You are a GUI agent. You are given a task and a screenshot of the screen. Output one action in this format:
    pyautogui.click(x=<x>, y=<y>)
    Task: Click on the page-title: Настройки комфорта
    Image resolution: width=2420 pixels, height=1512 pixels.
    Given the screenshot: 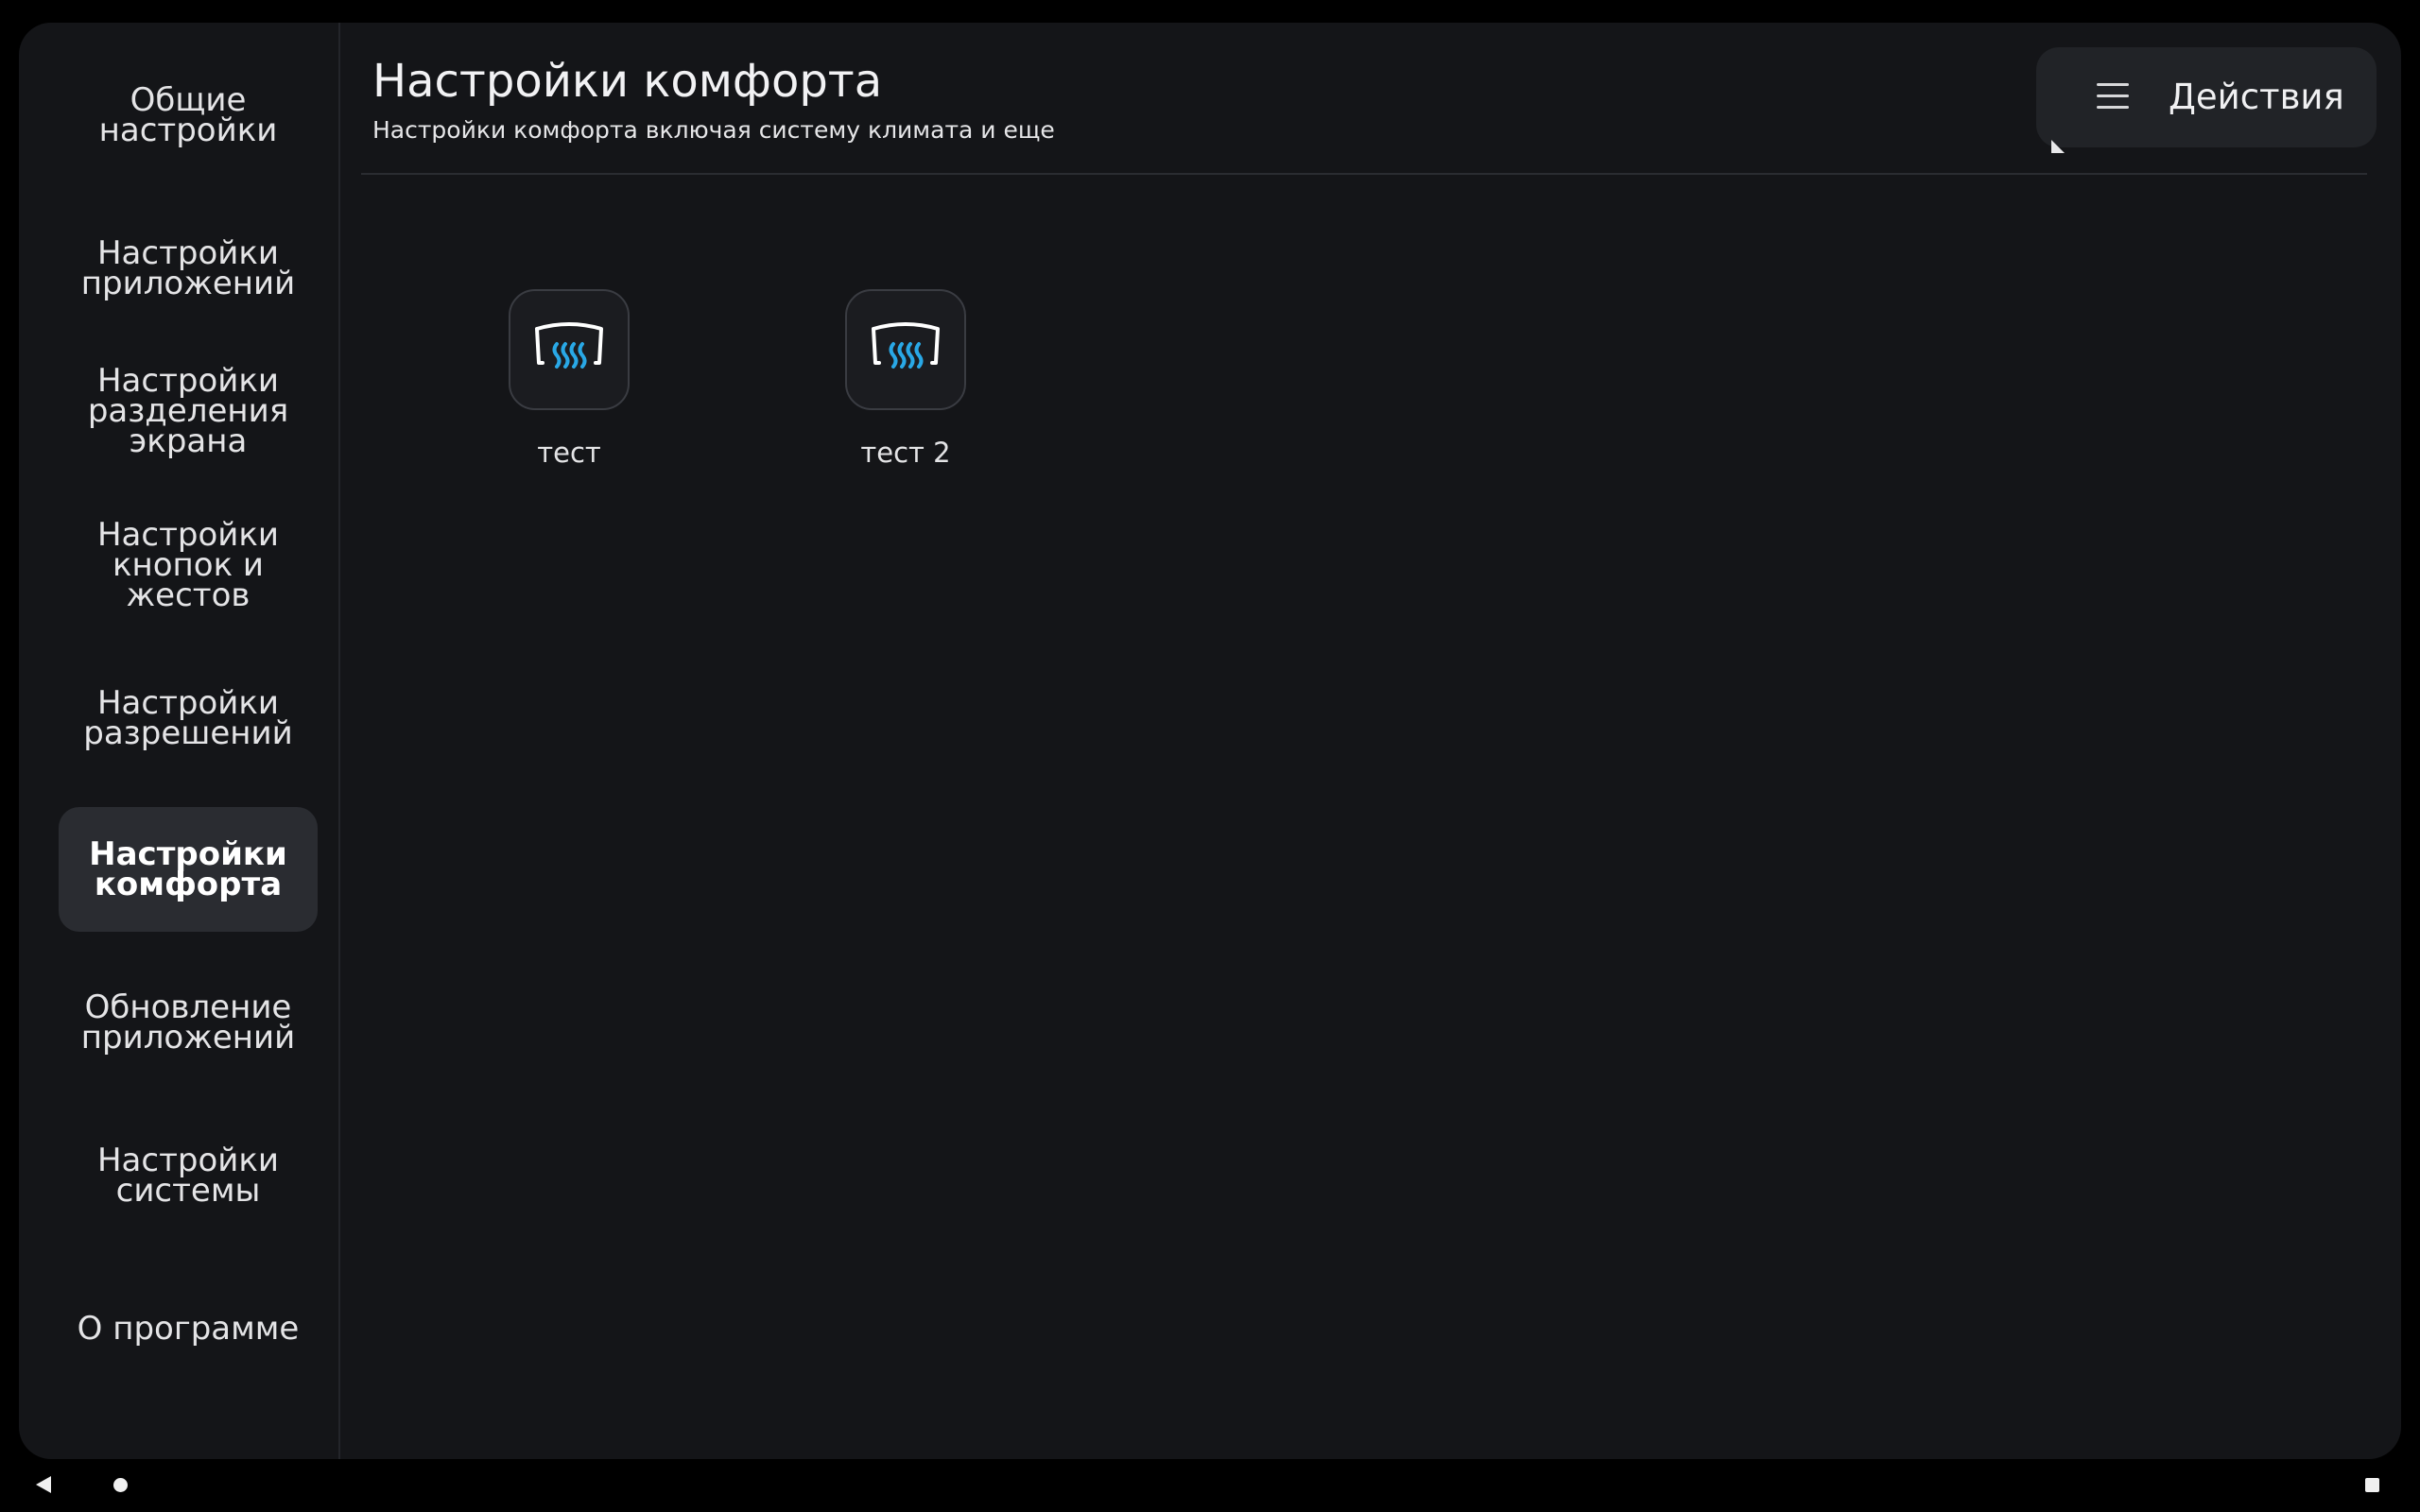 What is the action you would take?
    pyautogui.click(x=627, y=81)
    